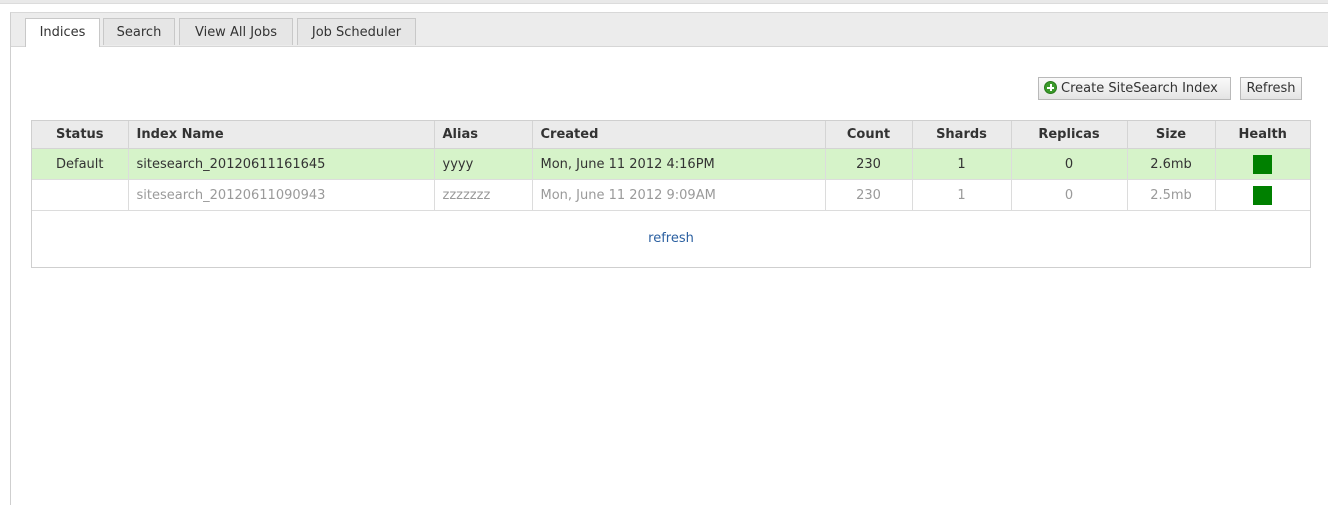 Image resolution: width=1328 pixels, height=505 pixels. What do you see at coordinates (679, 164) in the screenshot?
I see `created-cell: Mon, June 11 2012 4:16PM` at bounding box center [679, 164].